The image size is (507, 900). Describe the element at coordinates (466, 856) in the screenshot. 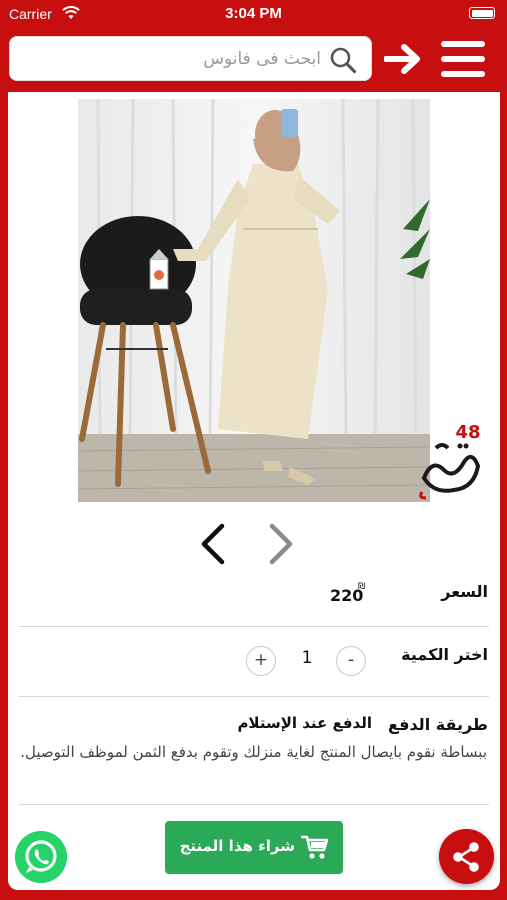

I see `share-icon` at that location.